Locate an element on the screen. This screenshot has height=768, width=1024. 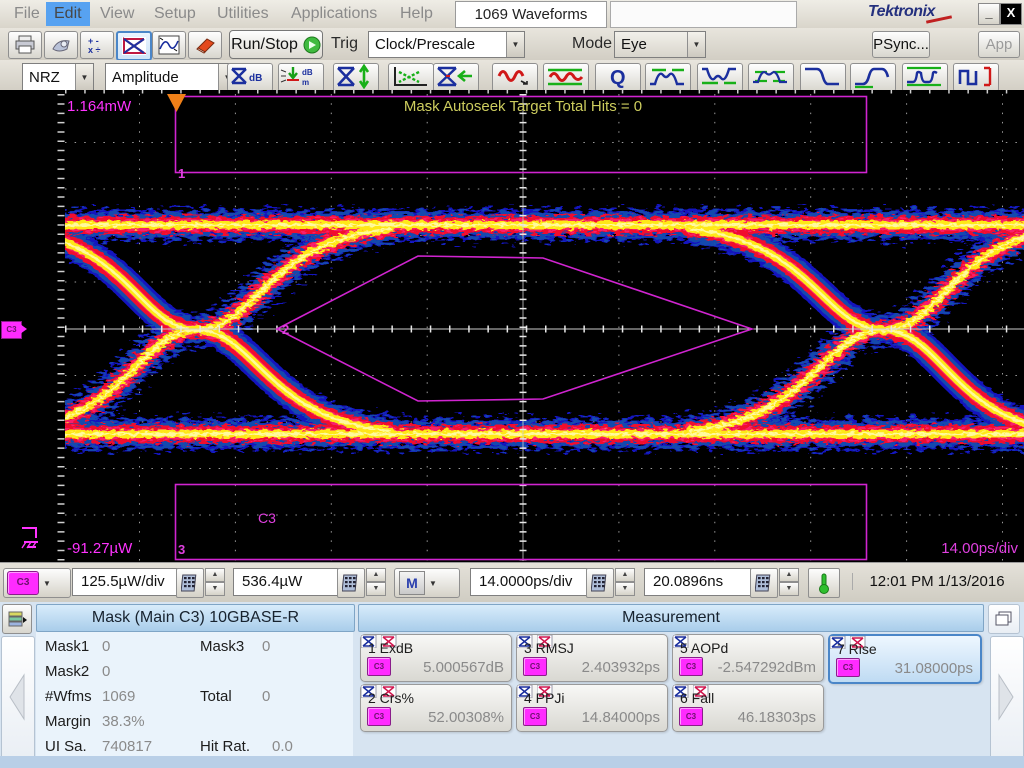
mask-test-button is located at coordinates (134, 46).